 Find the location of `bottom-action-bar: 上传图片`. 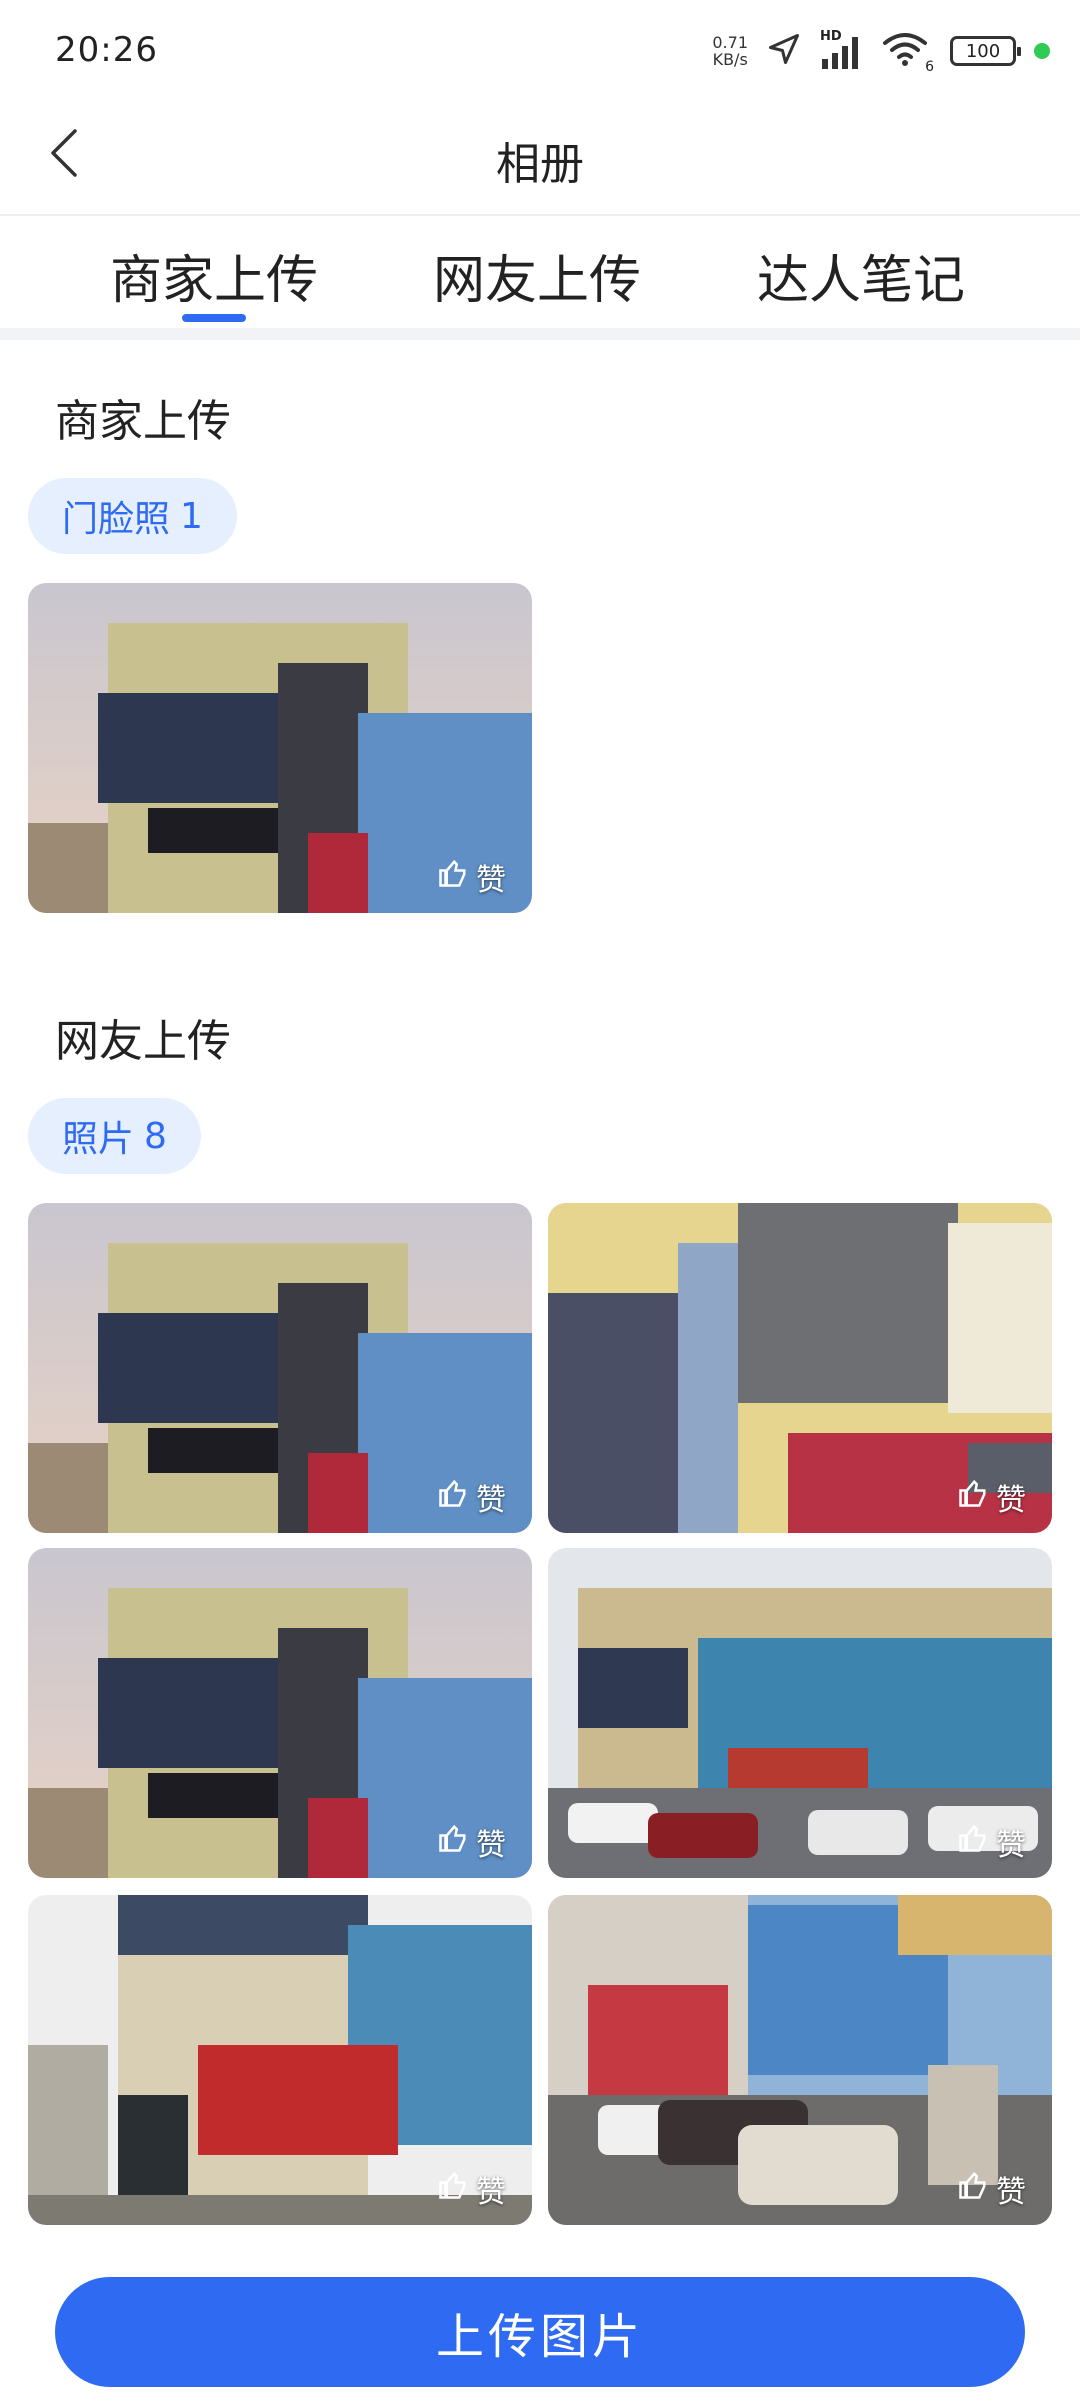

bottom-action-bar: 上传图片 is located at coordinates (540, 2316).